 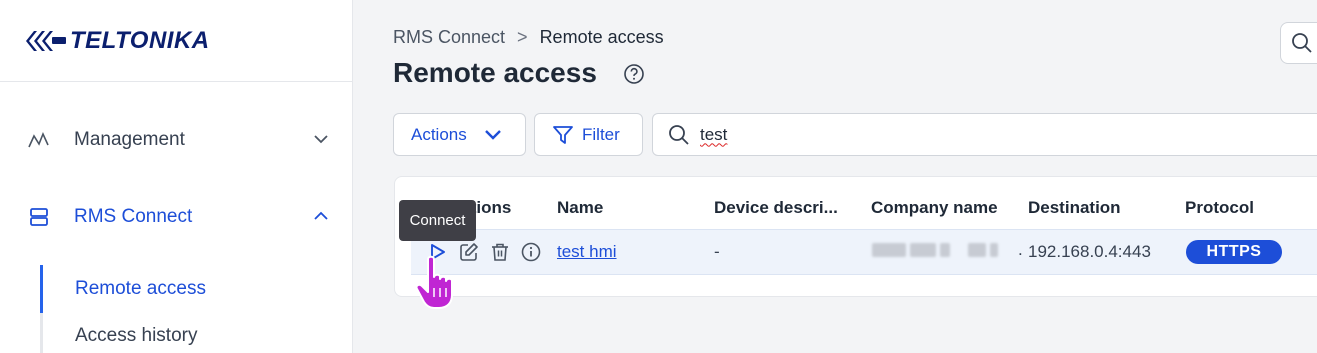 What do you see at coordinates (563, 134) in the screenshot?
I see `filter-icon` at bounding box center [563, 134].